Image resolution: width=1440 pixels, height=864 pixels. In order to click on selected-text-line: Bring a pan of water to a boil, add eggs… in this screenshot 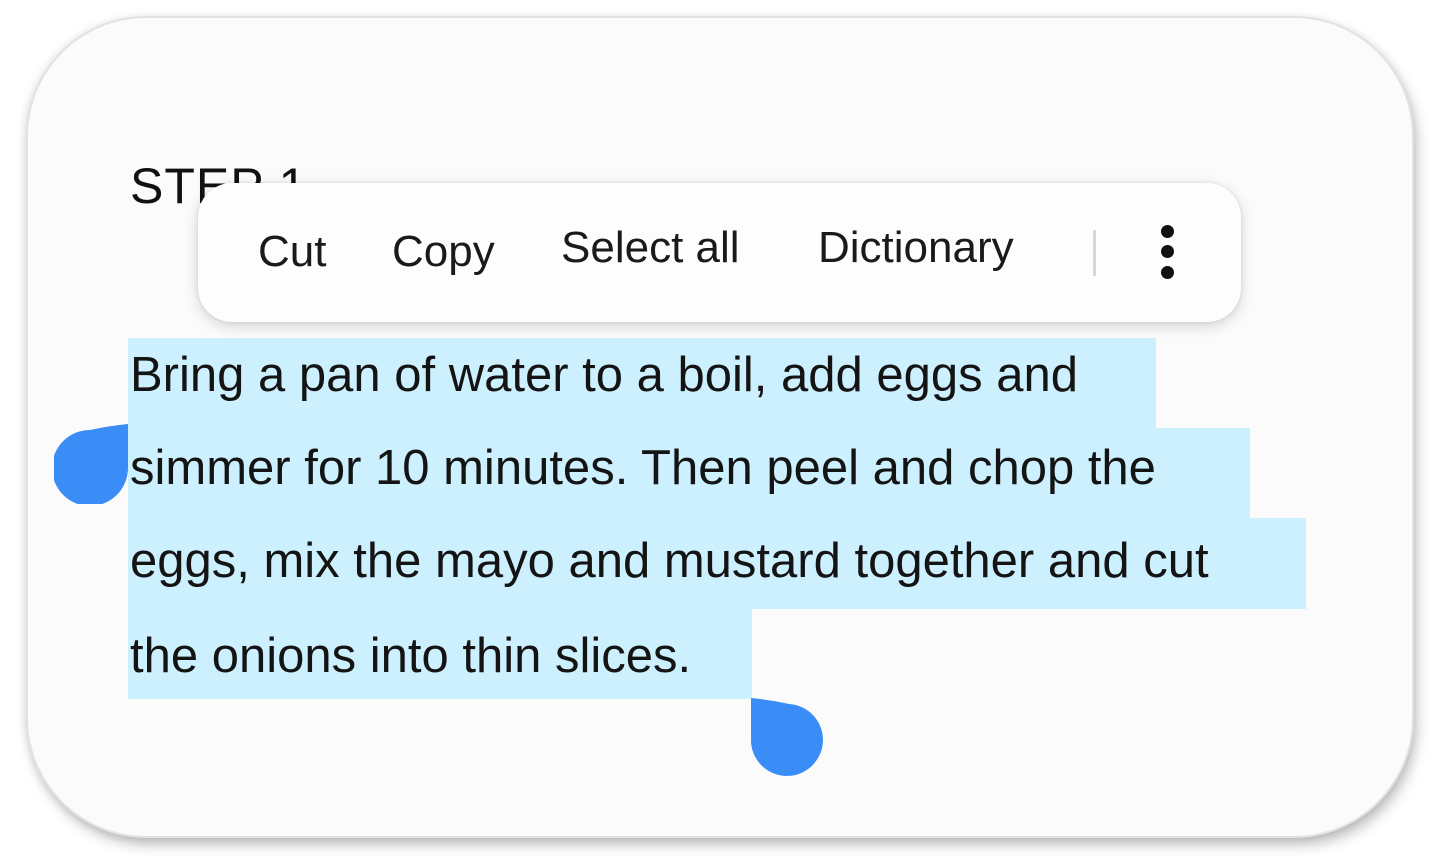, I will do `click(604, 375)`.